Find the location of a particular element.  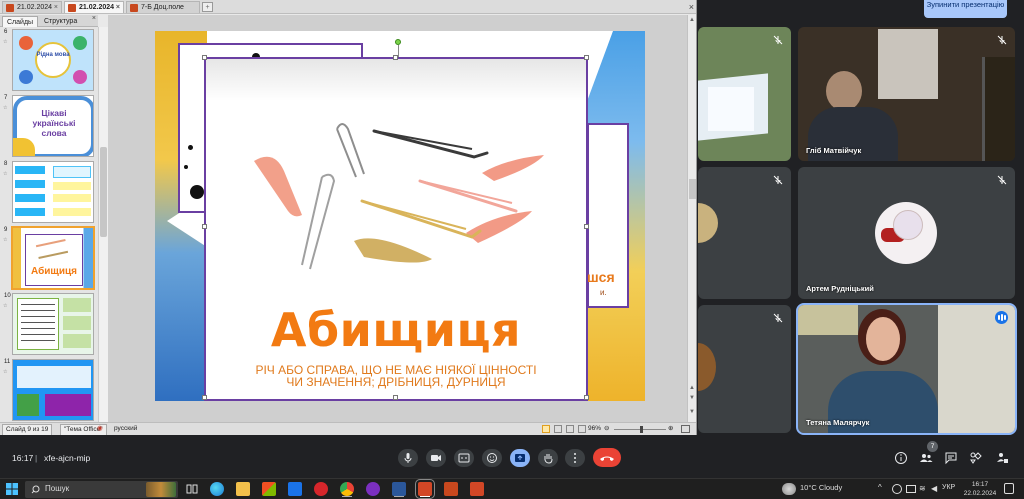

thumbnail-scrollbar is located at coordinates (103, 224).